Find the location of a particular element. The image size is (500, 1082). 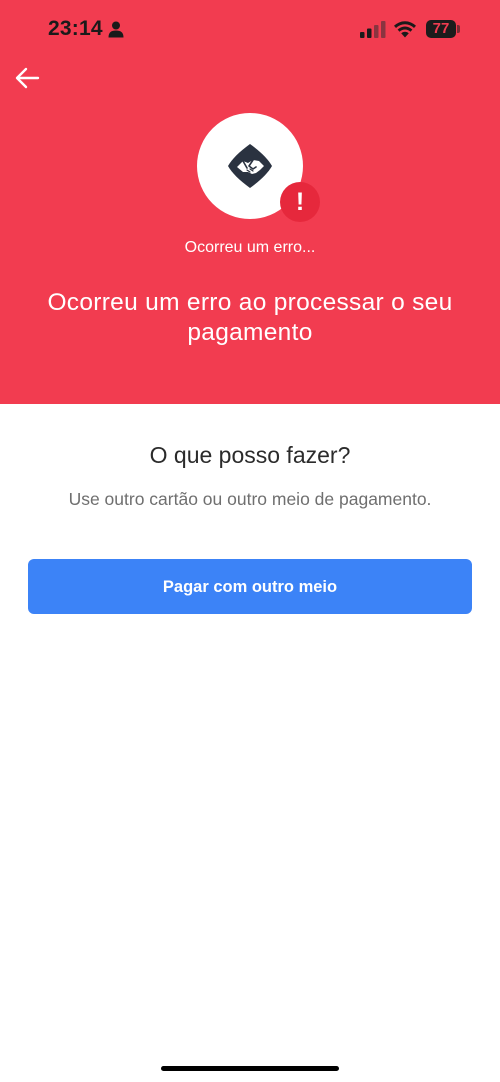

person-icon is located at coordinates (116, 29).